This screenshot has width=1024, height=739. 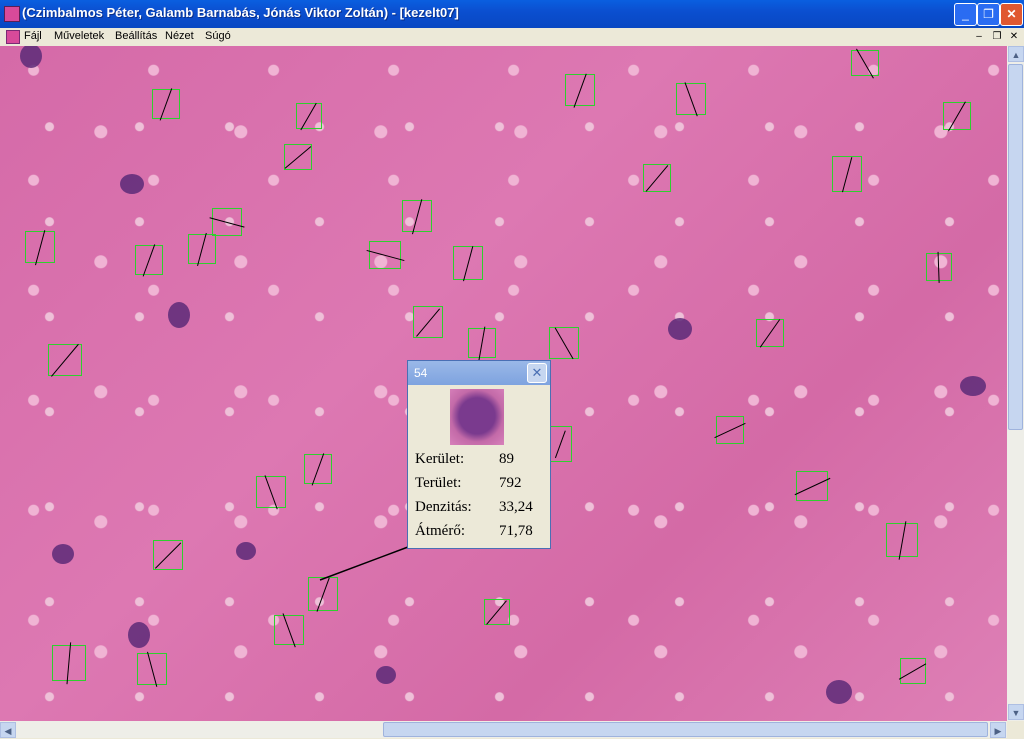 What do you see at coordinates (79, 36) in the screenshot?
I see `menu-operations: Műveletek` at bounding box center [79, 36].